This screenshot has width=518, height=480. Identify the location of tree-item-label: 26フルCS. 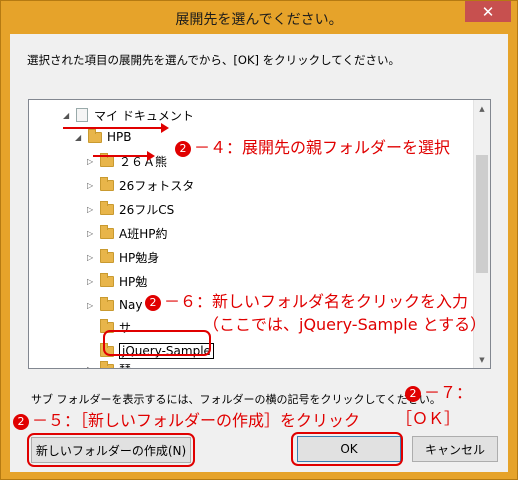
(147, 209).